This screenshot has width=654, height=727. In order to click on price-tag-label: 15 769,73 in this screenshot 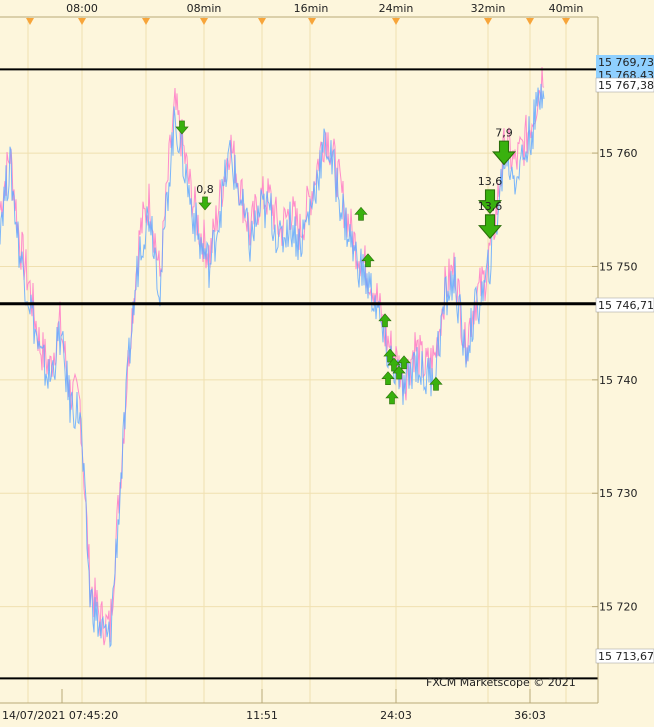, I will do `click(626, 62)`.